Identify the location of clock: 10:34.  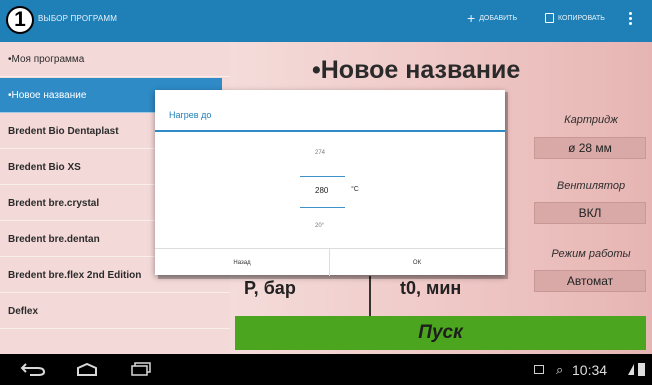
(590, 370).